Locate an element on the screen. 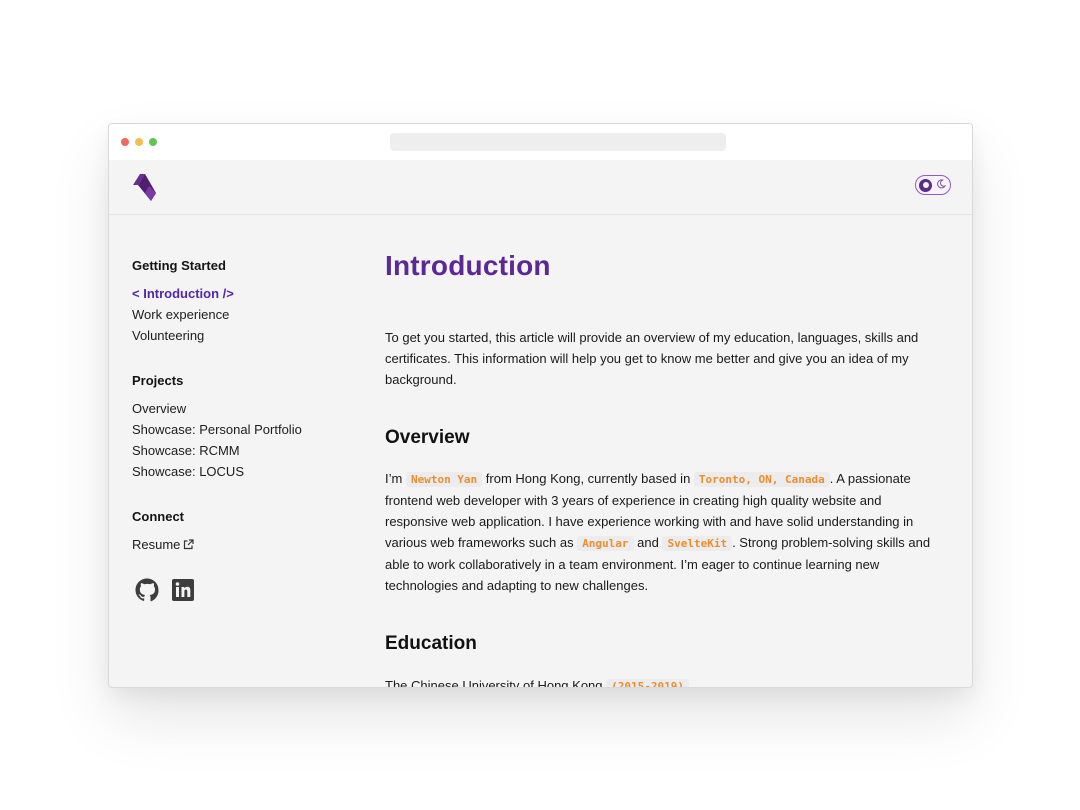  nav-item-rcmm: Showcase: RCMM is located at coordinates (242, 450).